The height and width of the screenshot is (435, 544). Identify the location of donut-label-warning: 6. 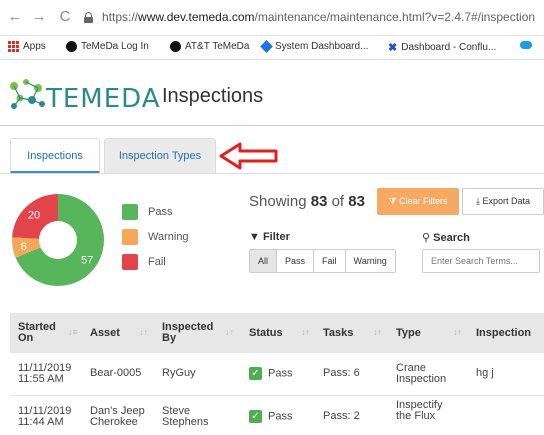
(23, 247).